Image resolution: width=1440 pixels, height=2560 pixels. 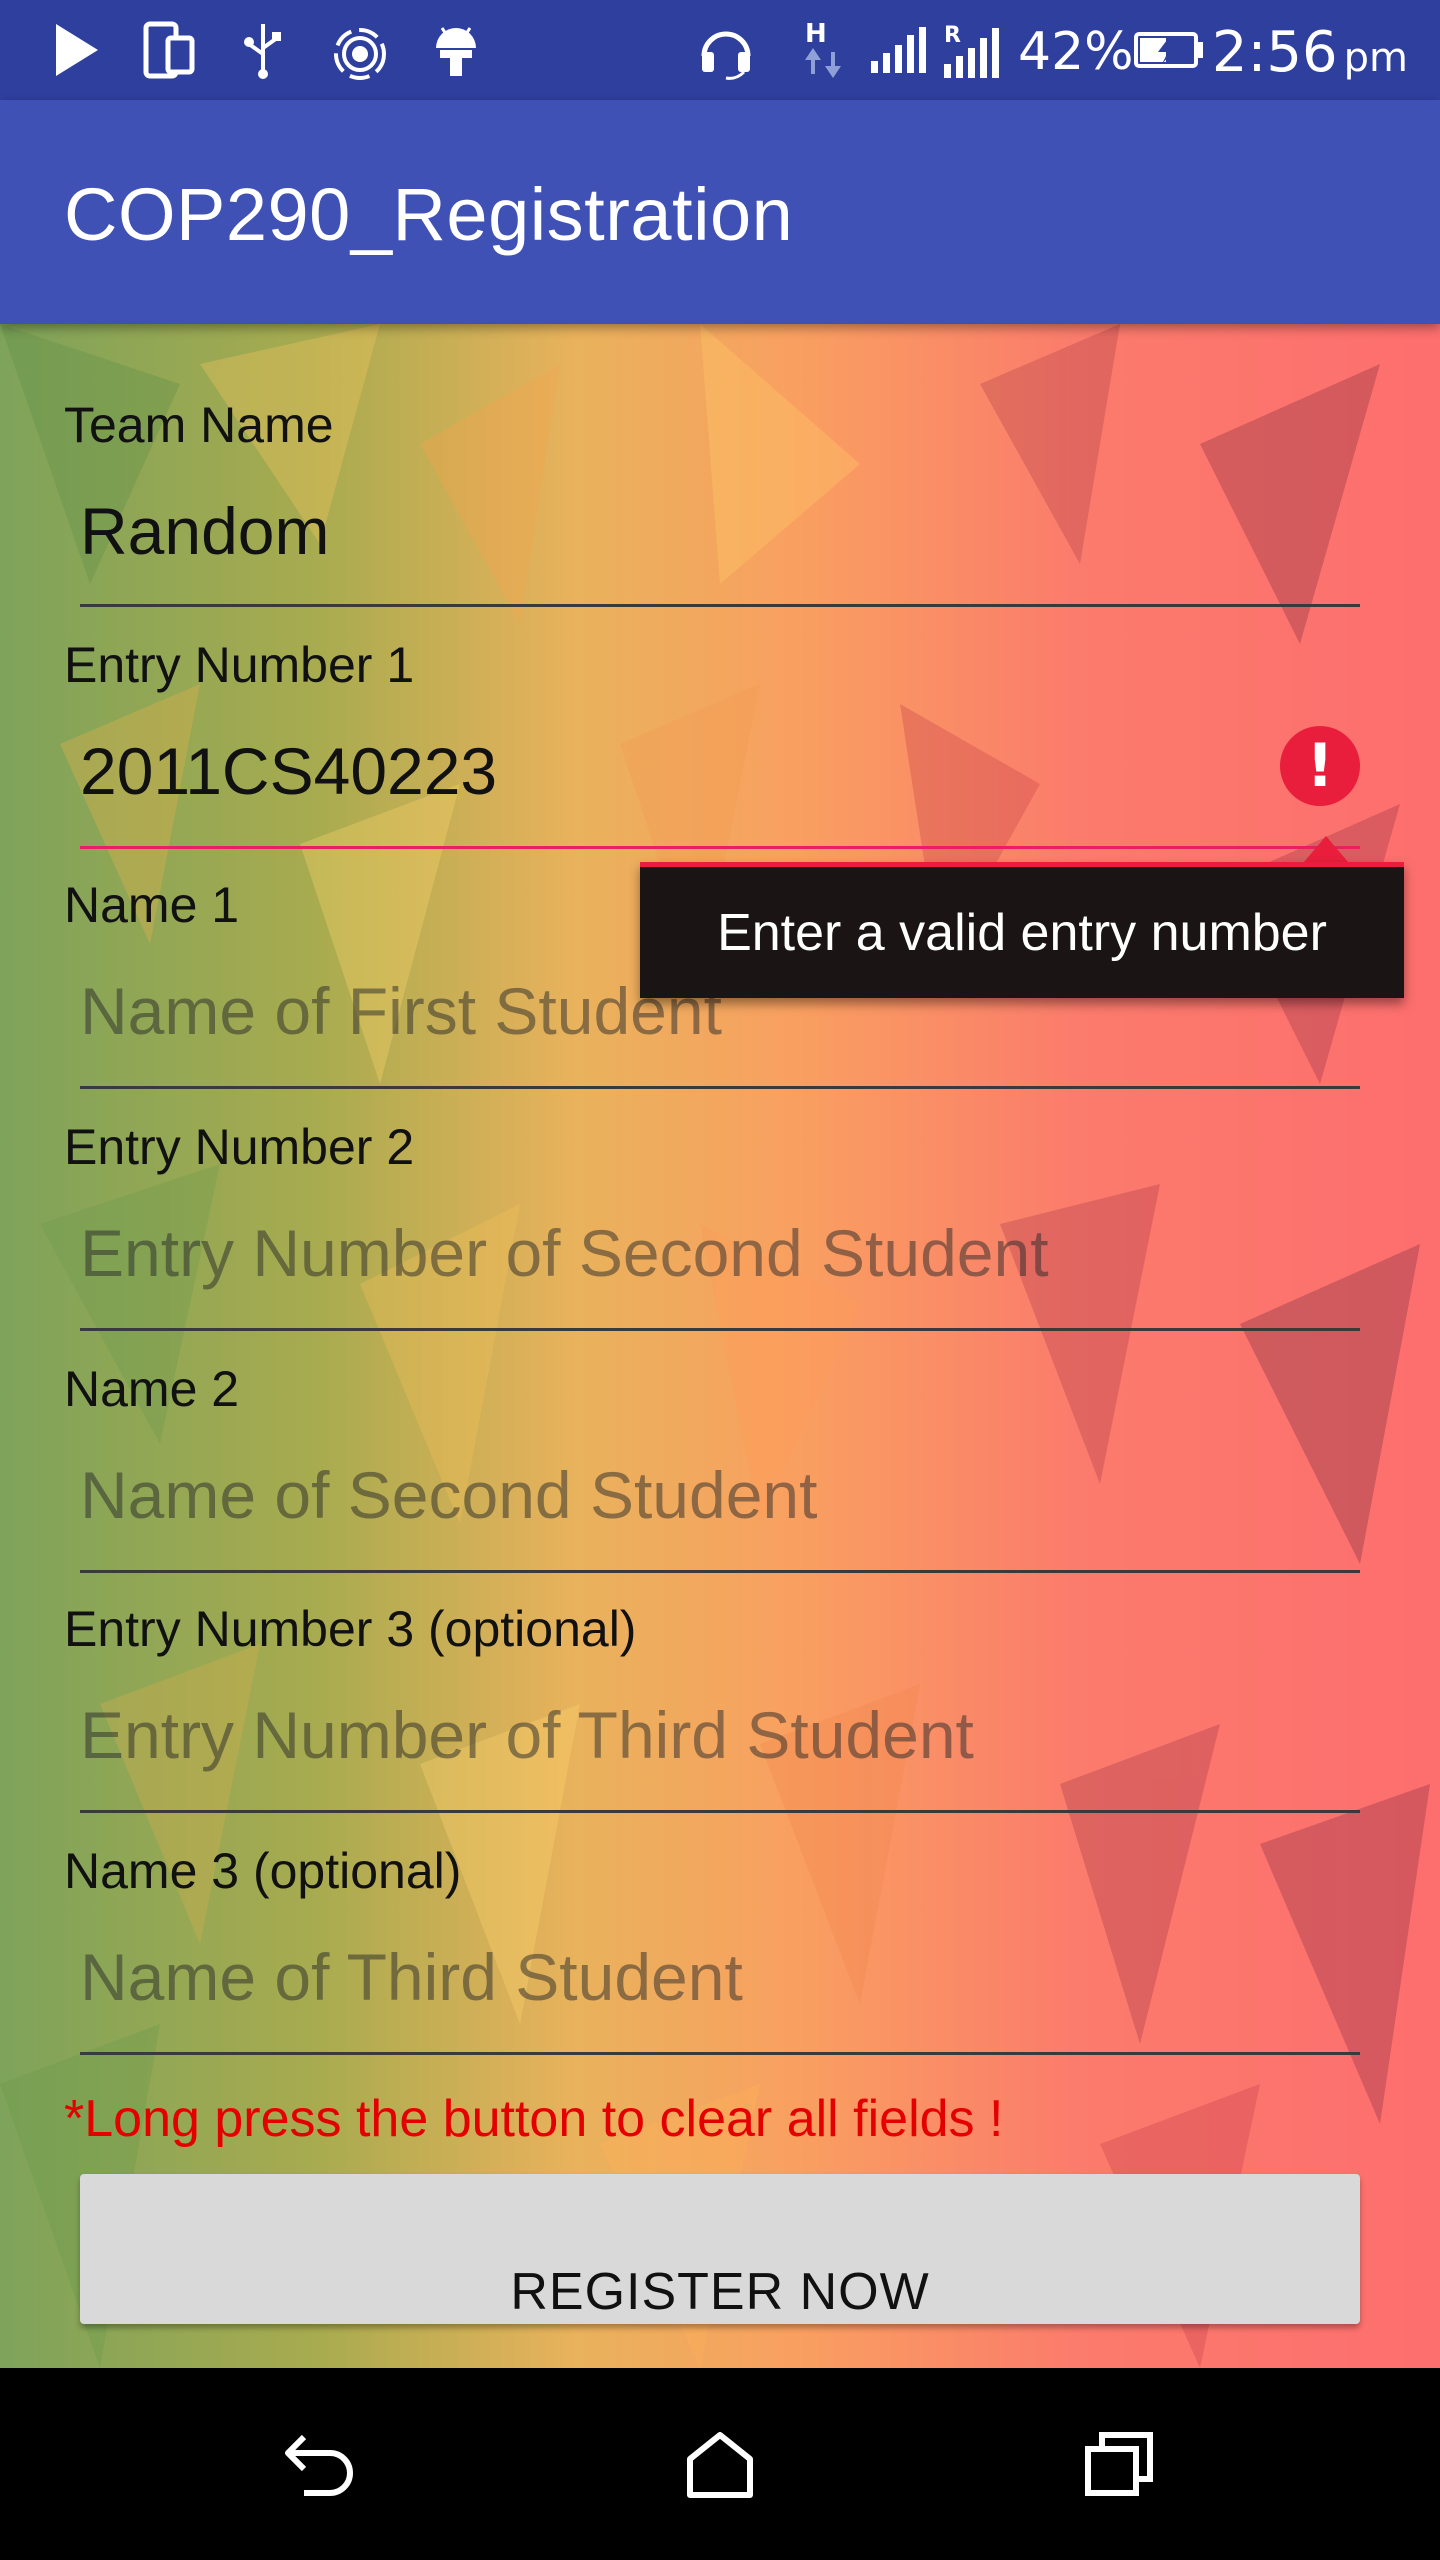 I want to click on battery-charging-icon, so click(x=1170, y=50).